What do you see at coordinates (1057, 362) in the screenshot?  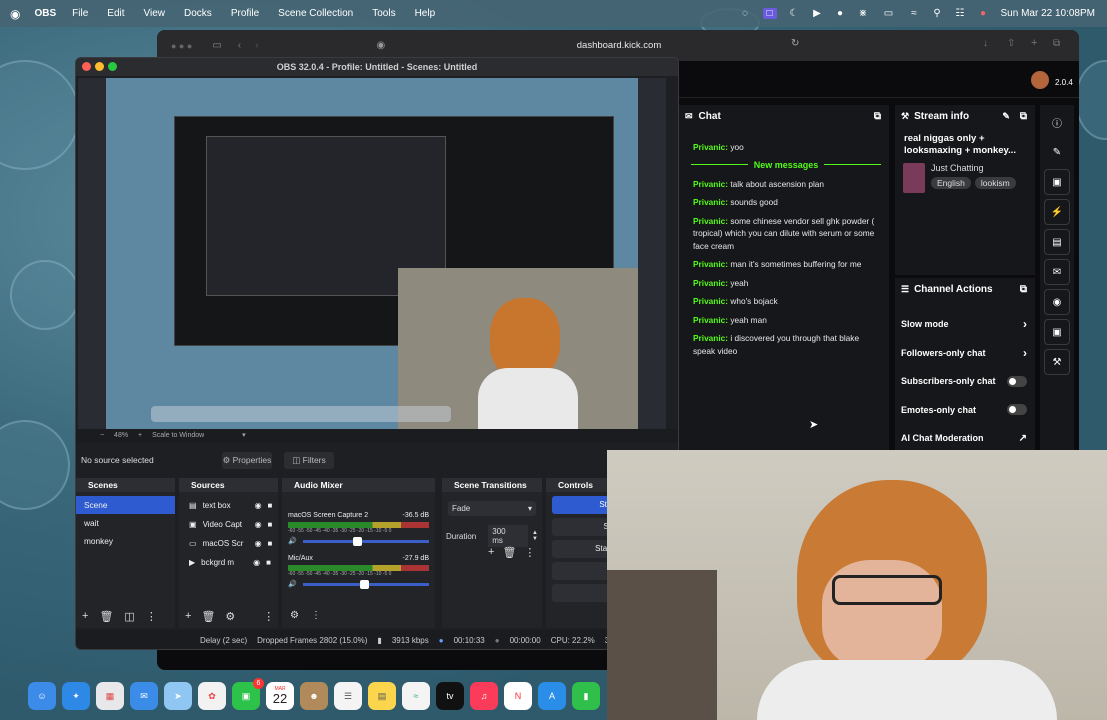 I see `wrench-action-icon: ⚒` at bounding box center [1057, 362].